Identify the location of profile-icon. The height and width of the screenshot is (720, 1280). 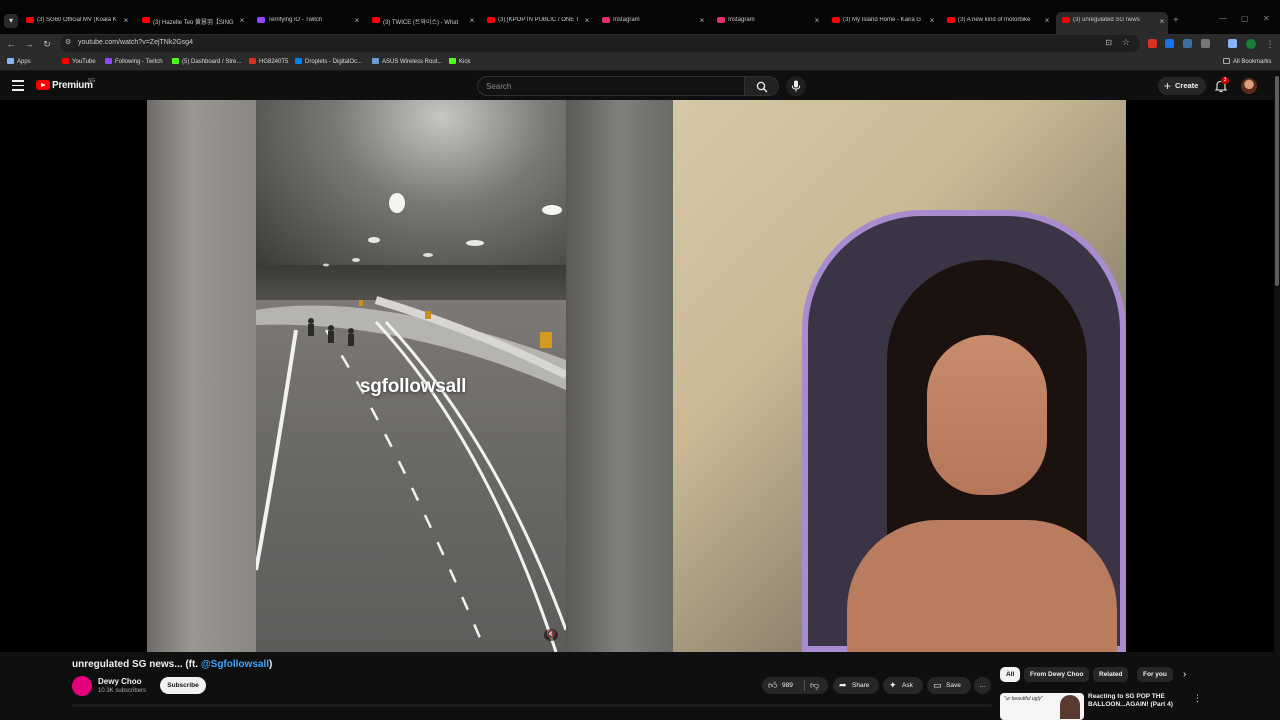
(1251, 44).